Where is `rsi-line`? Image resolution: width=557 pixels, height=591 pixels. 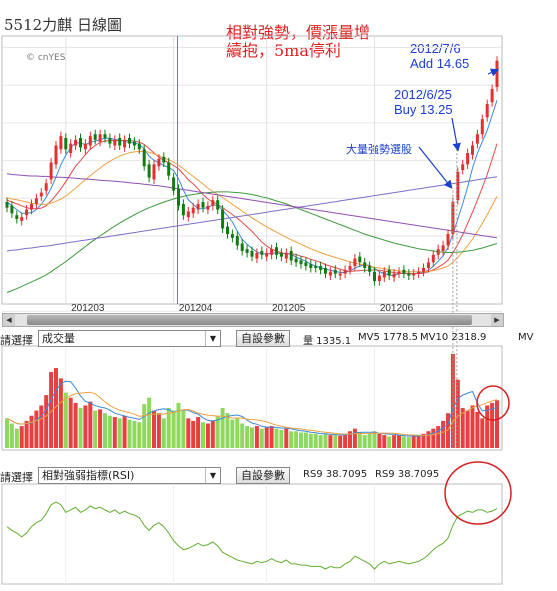 rsi-line is located at coordinates (252, 535).